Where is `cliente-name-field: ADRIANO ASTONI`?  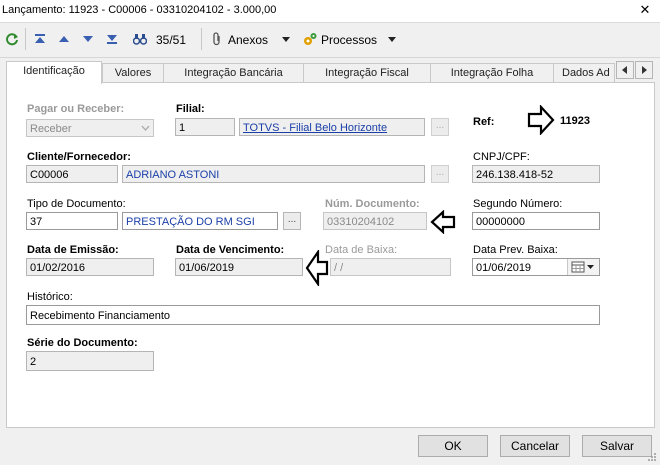
cliente-name-field: ADRIANO ASTONI is located at coordinates (273, 174).